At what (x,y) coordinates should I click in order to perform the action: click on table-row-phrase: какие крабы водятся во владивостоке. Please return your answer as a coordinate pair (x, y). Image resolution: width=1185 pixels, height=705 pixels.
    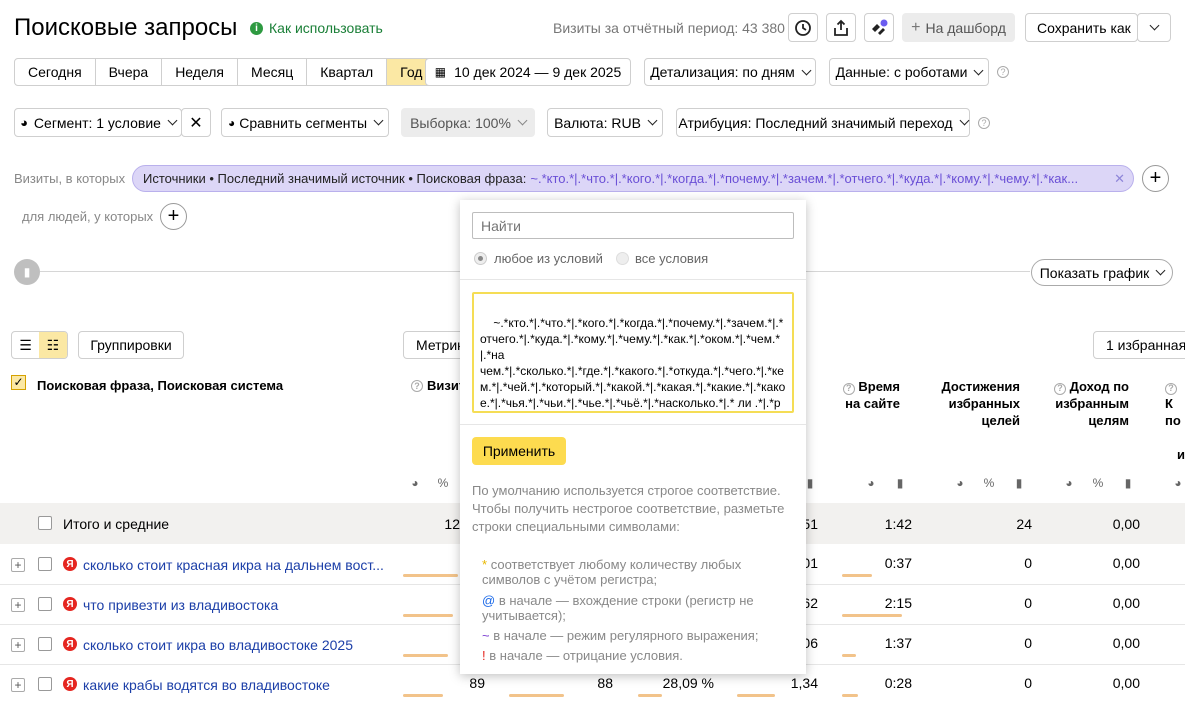
    Looking at the image, I should click on (206, 685).